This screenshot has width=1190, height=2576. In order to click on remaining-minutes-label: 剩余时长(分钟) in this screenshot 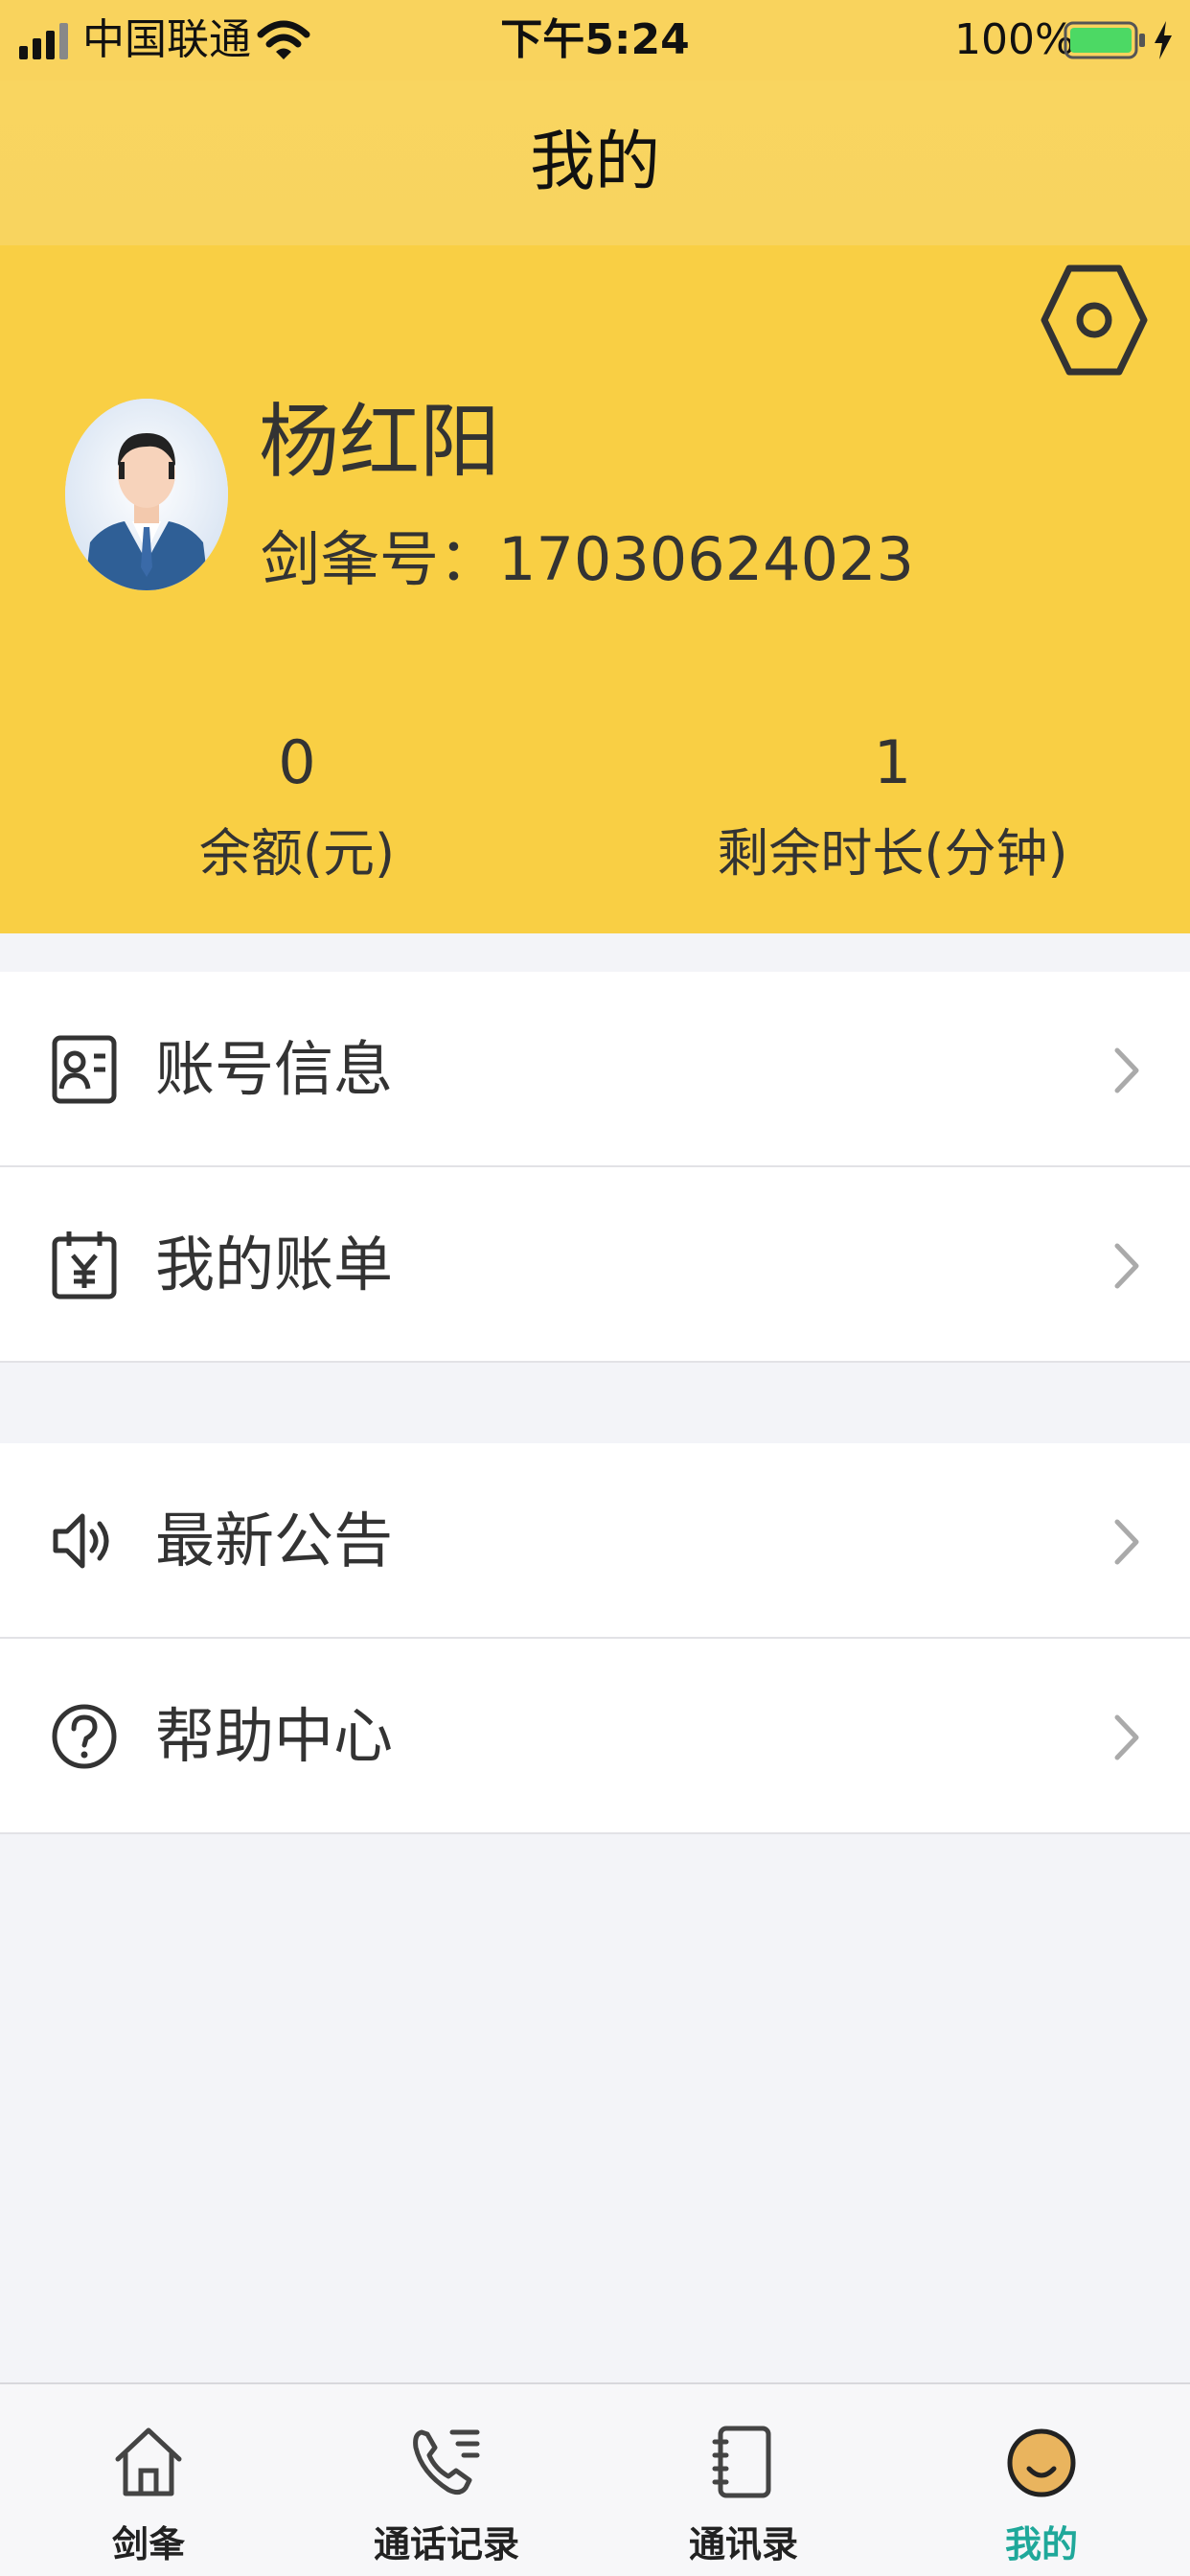, I will do `click(893, 853)`.